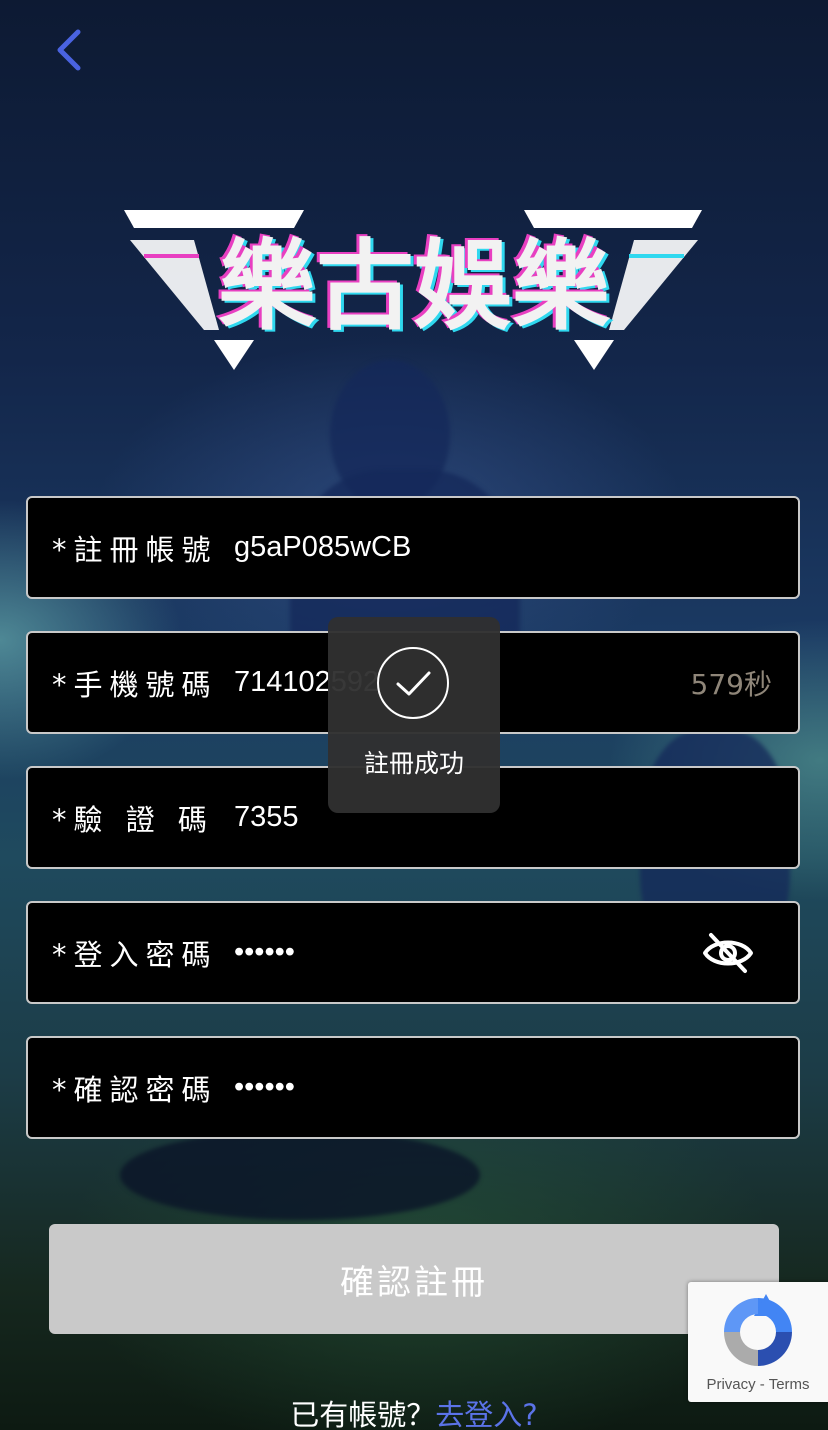 The height and width of the screenshot is (1430, 828). I want to click on confirm-register-button: 確認註冊, so click(414, 1279).